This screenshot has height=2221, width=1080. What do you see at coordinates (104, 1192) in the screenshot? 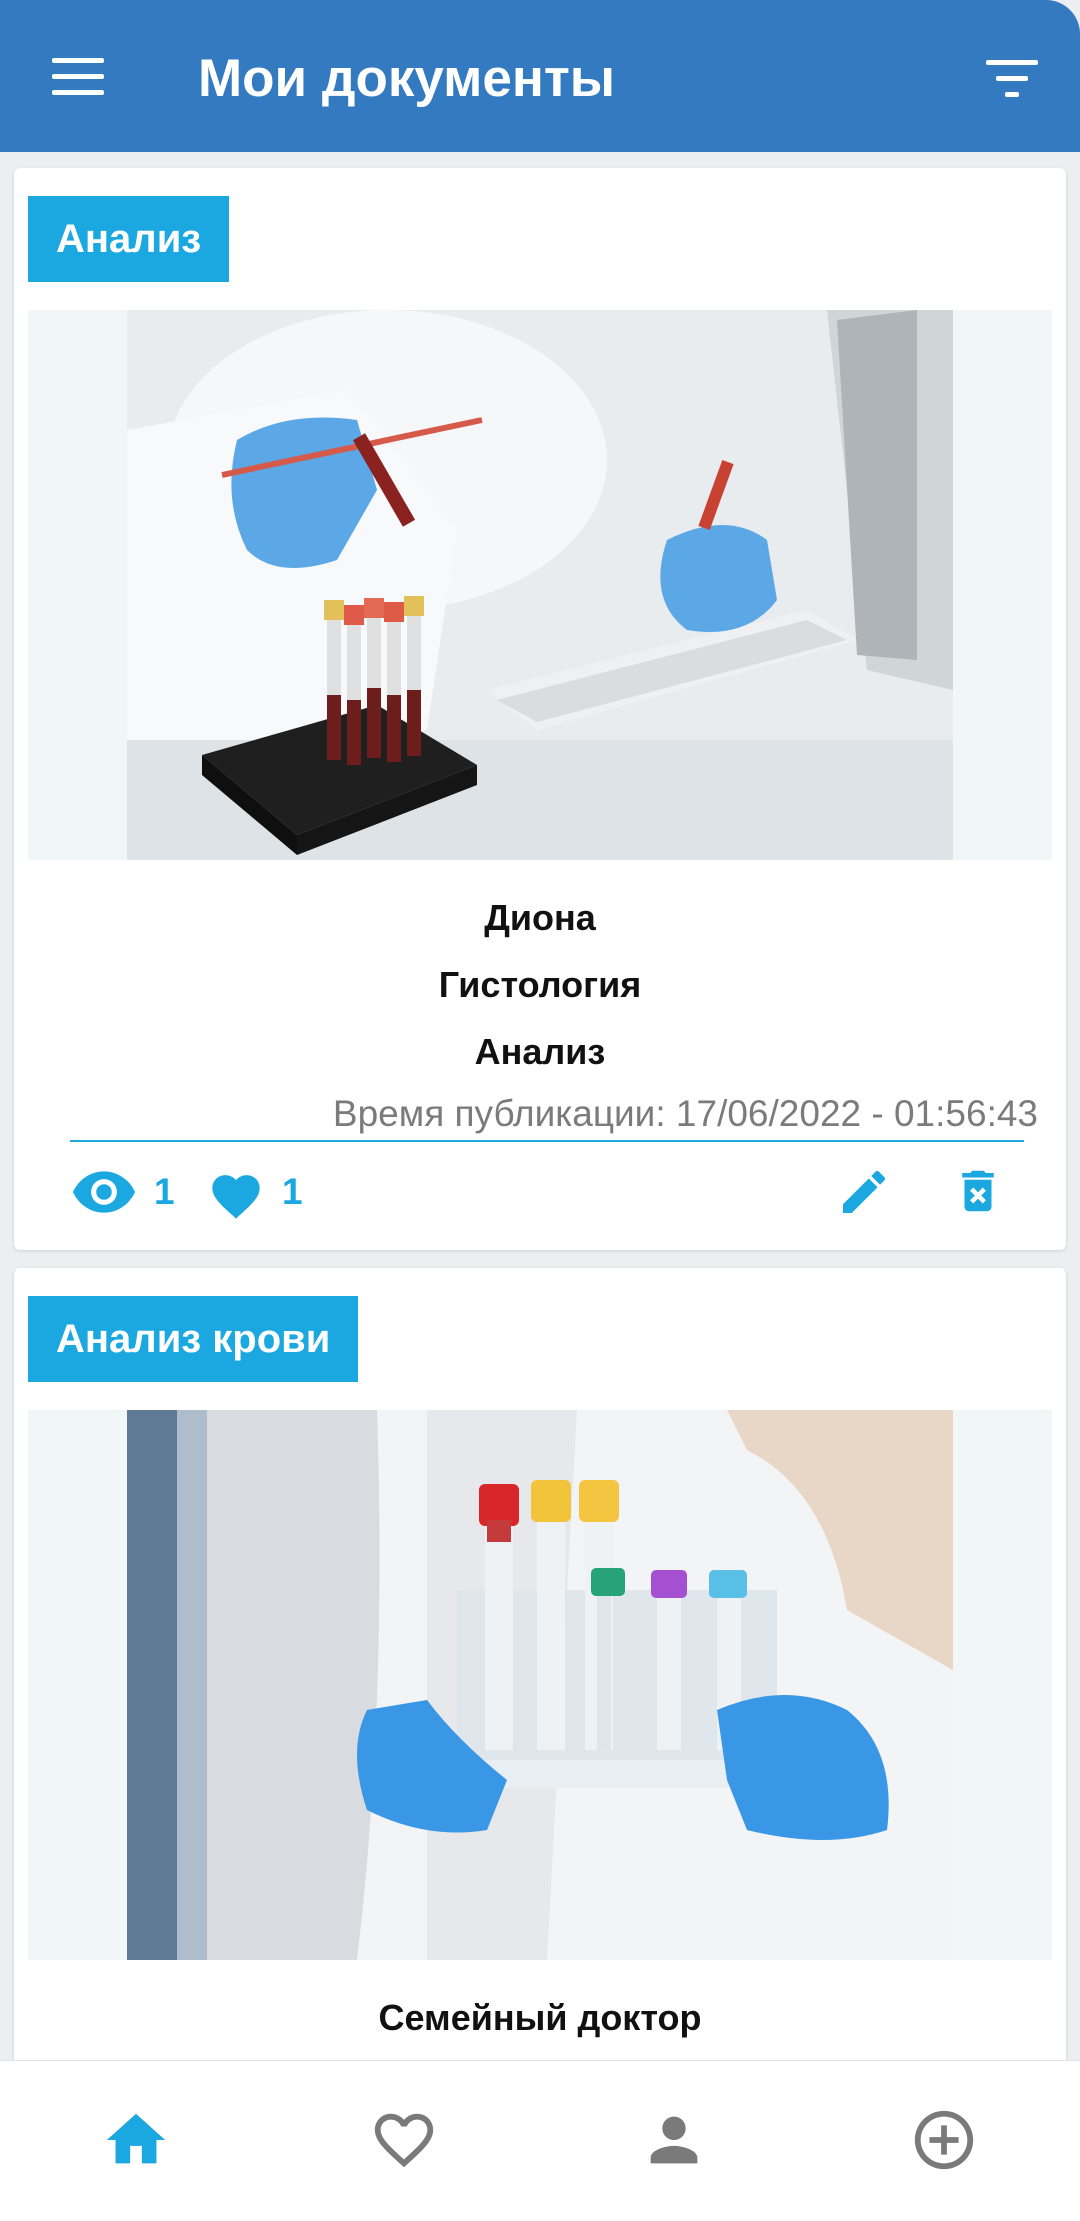
I see `eye-icon` at bounding box center [104, 1192].